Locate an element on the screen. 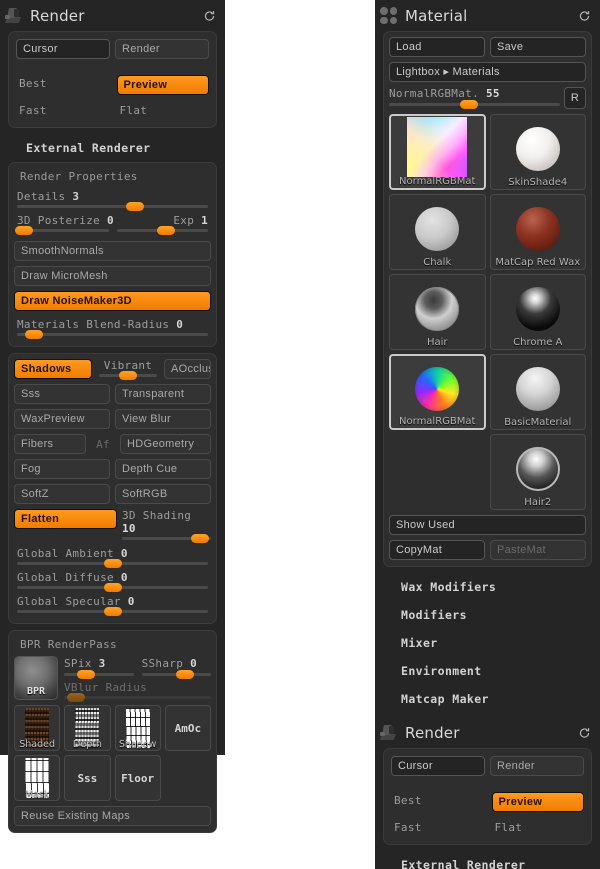 Image resolution: width=600 pixels, height=869 pixels. swatch-hair: Hair is located at coordinates (437, 312).